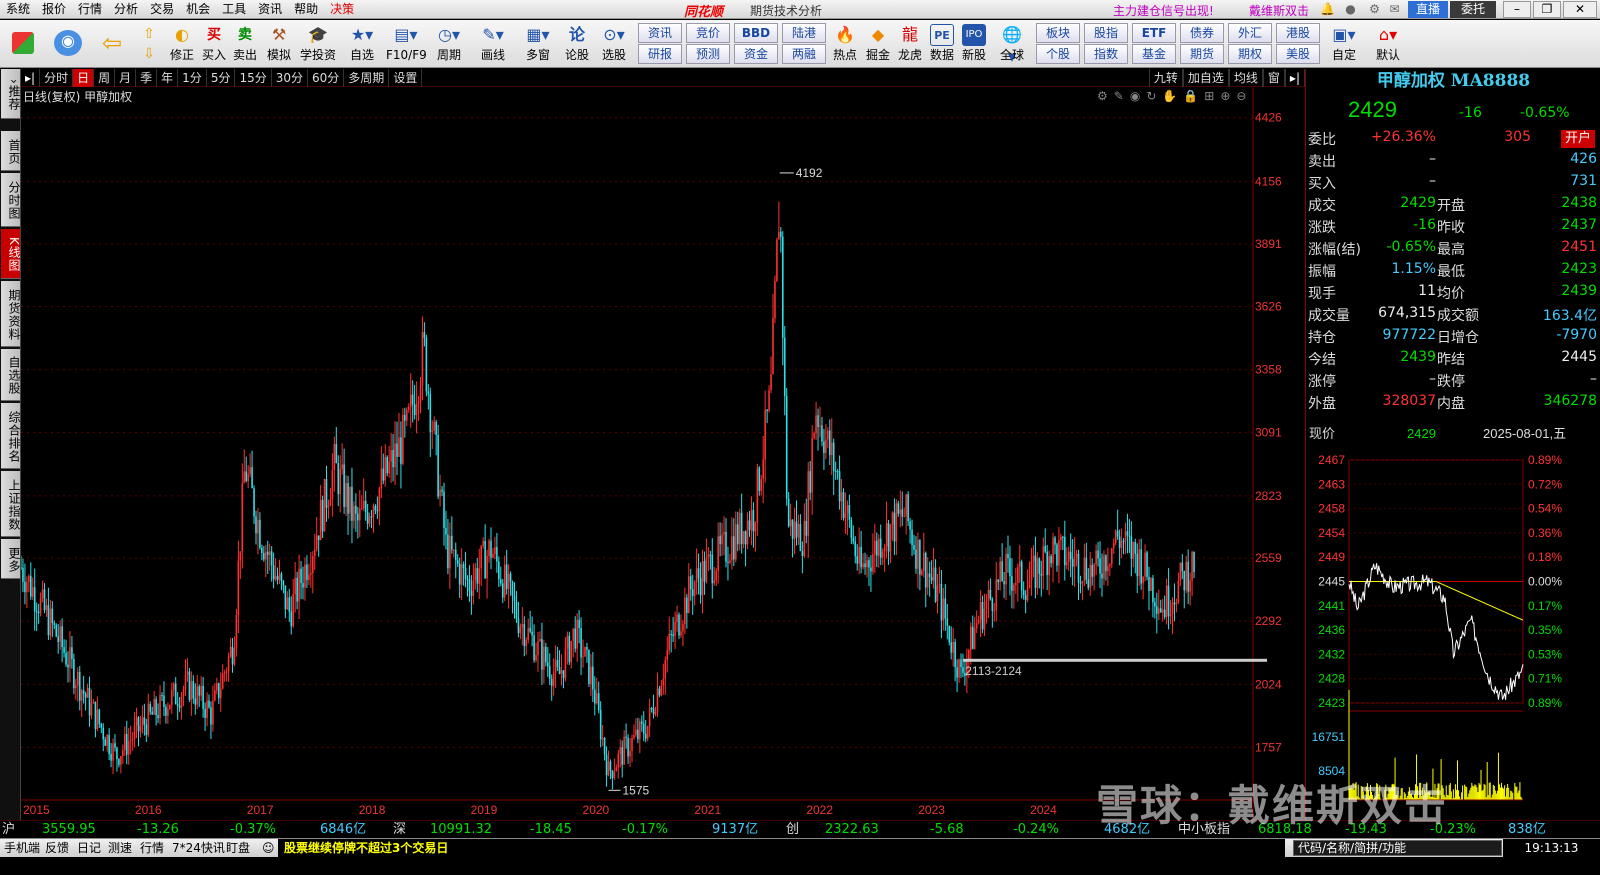 Image resolution: width=1600 pixels, height=875 pixels. What do you see at coordinates (245, 44) in the screenshot?
I see `toolbar-sell: 卖卖出` at bounding box center [245, 44].